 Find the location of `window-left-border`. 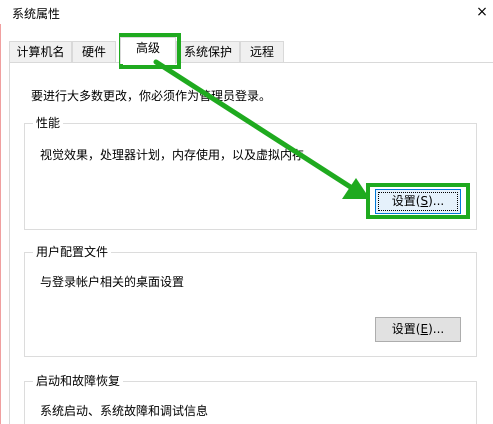

window-left-border is located at coordinates (0, 224).